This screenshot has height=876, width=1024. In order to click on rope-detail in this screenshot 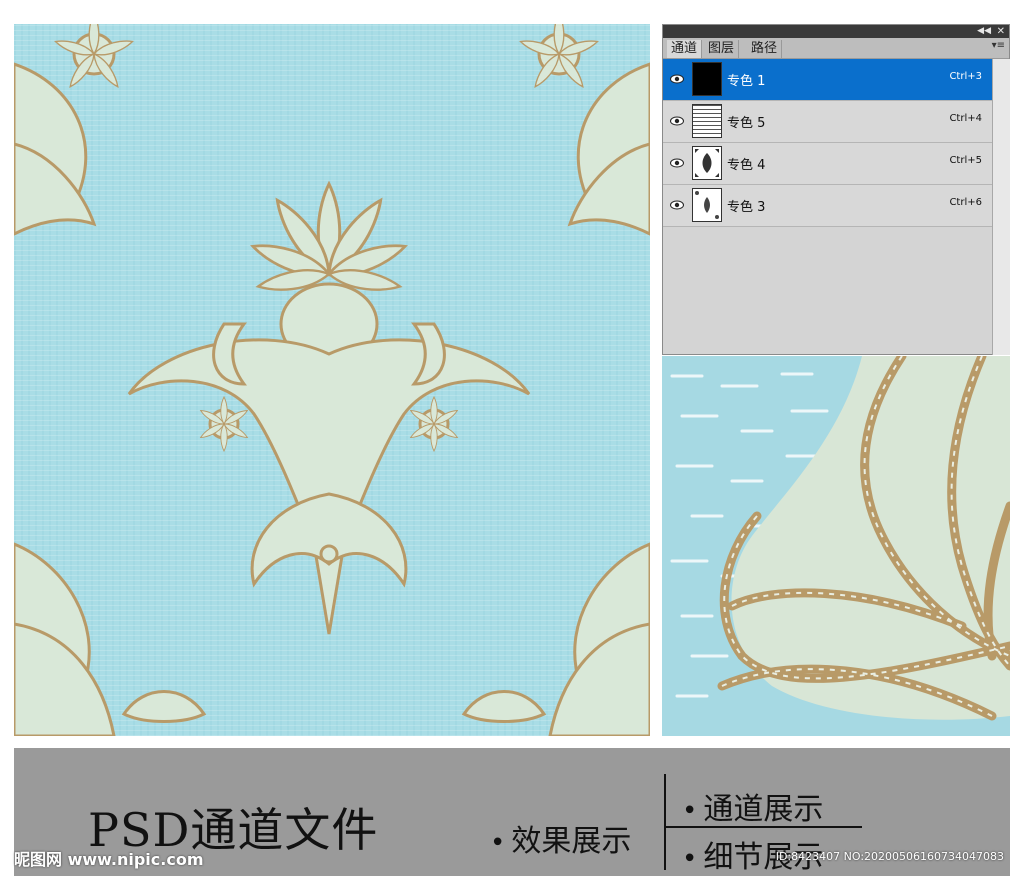, I will do `click(840, 538)`.